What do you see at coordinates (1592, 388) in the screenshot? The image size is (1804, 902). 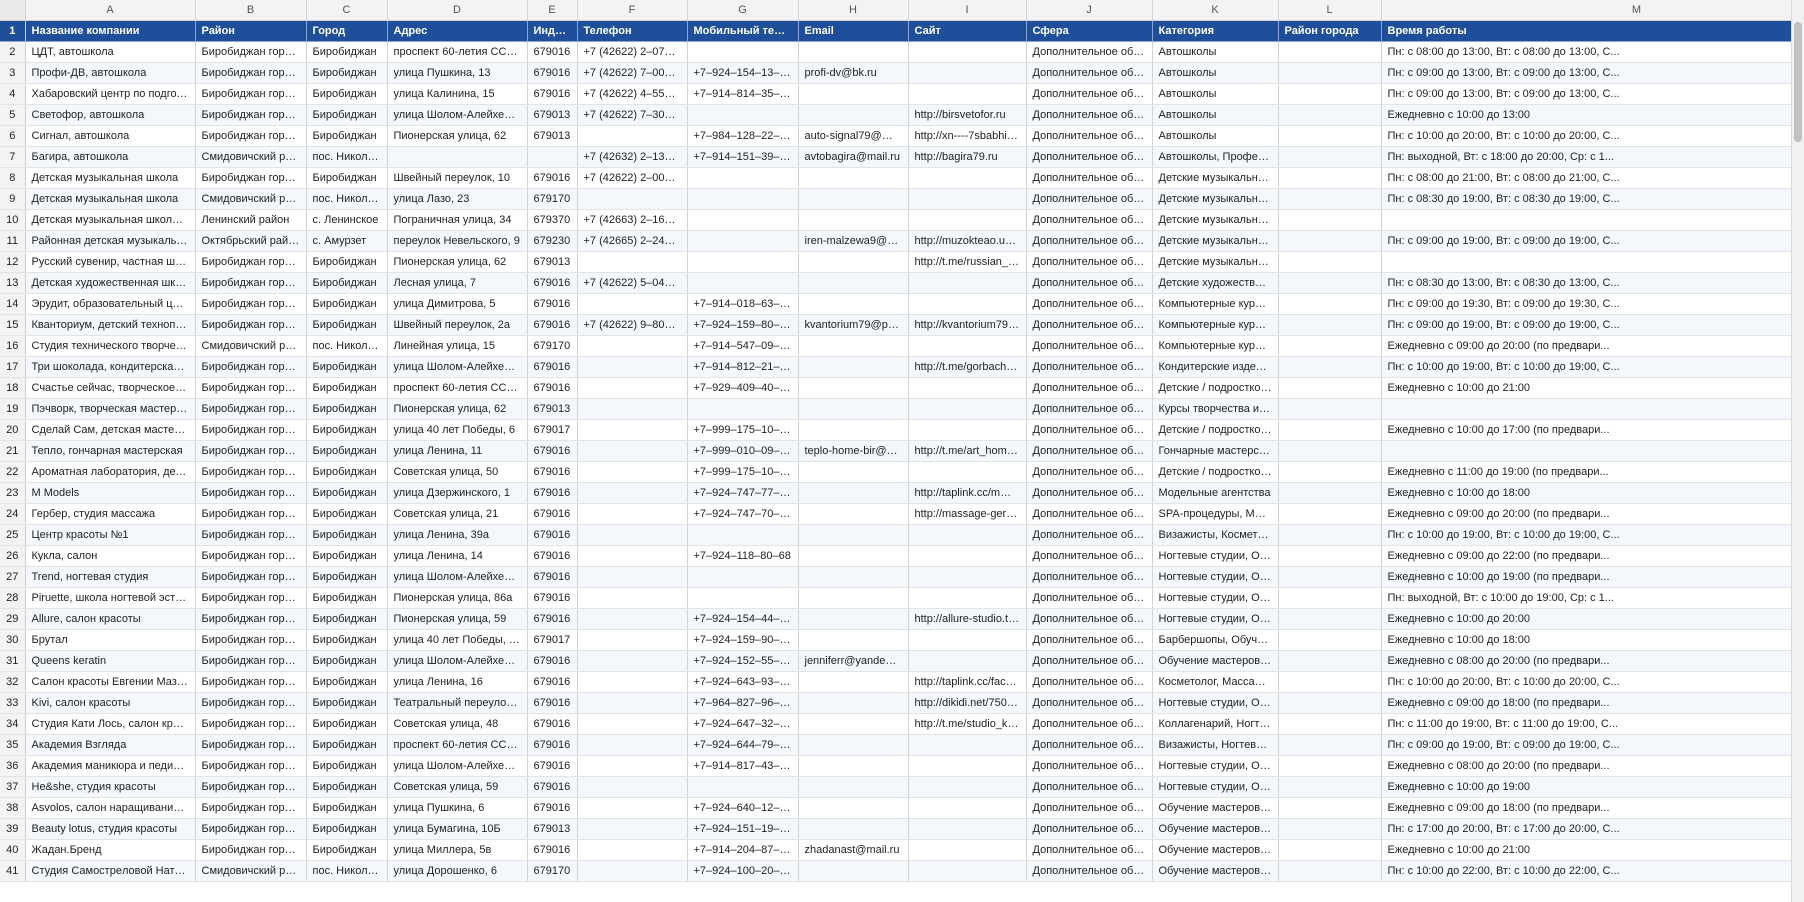 I see `table-cell: Ежедневно с 10:00 до 21:00` at bounding box center [1592, 388].